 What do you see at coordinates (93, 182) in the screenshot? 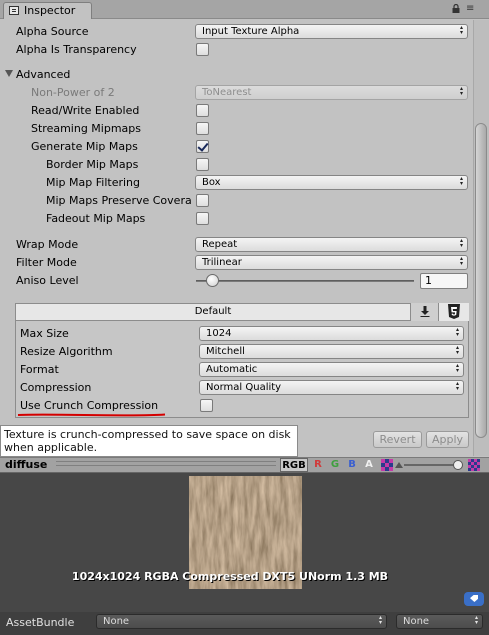
I see `mip-map-filtering-label: Mip Map Filtering` at bounding box center [93, 182].